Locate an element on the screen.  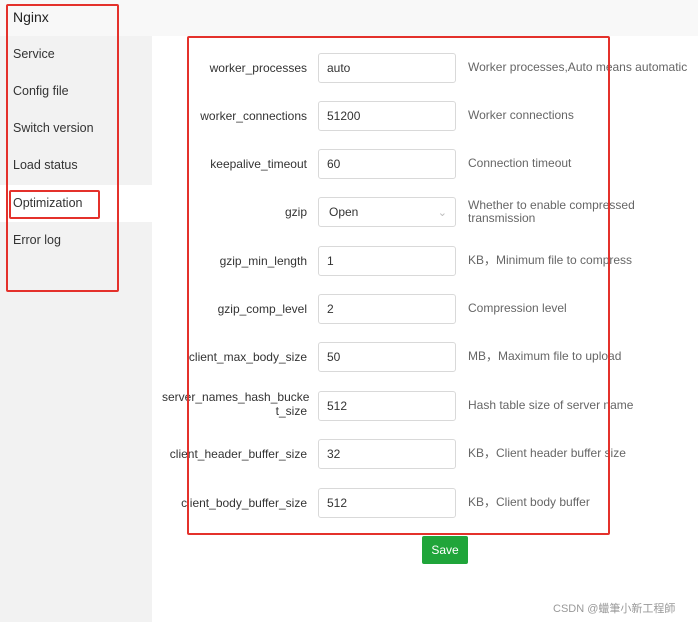
server-names-hash-bucket-size-input is located at coordinates (387, 406).